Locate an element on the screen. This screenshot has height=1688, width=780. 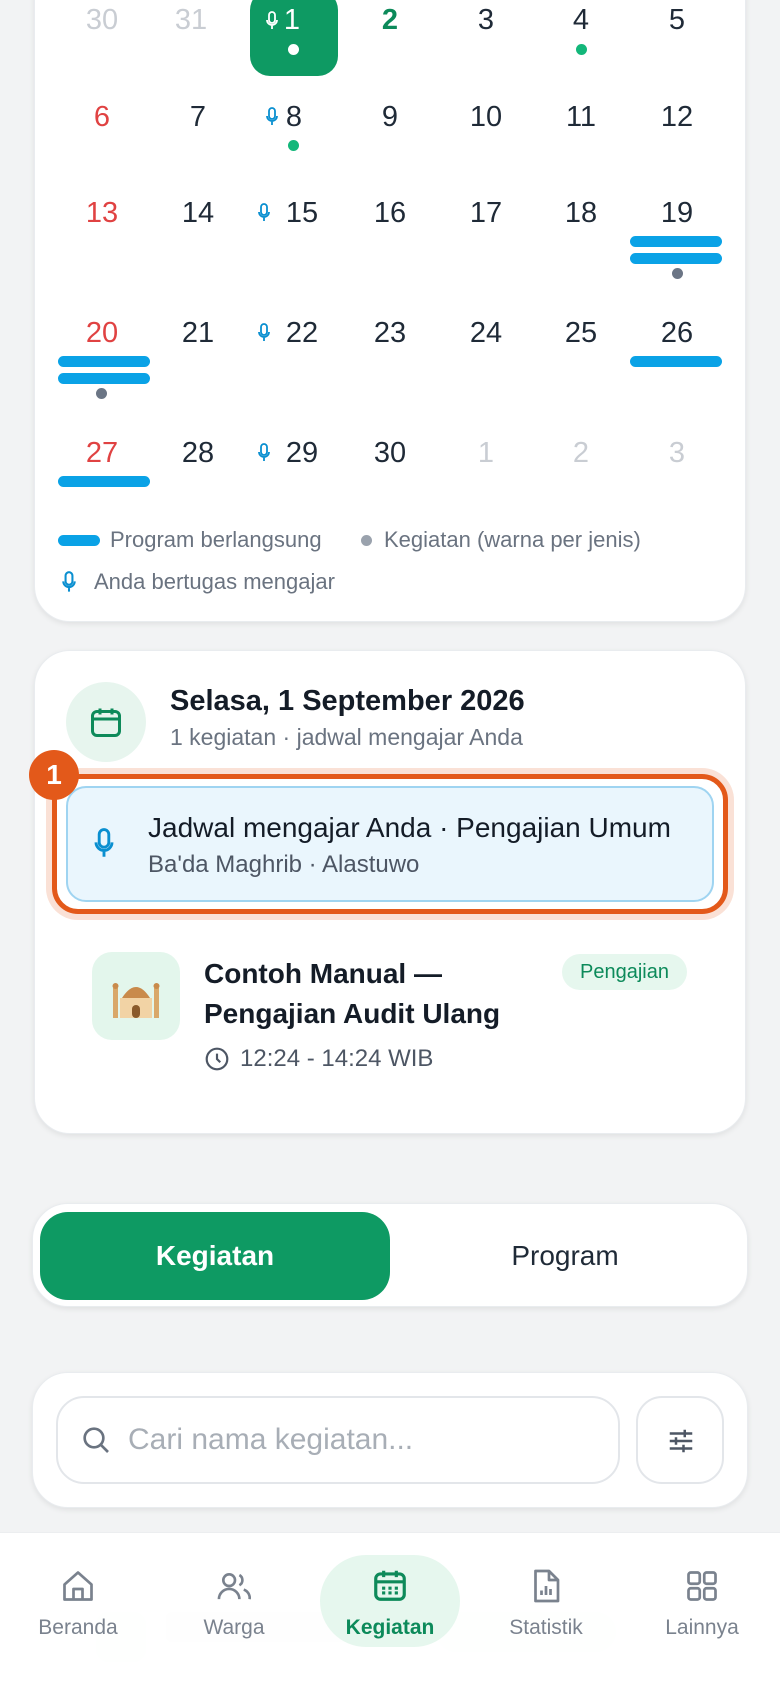
teaching-subtitle: Ba'da Maghrib · Alastuwo is located at coordinates (284, 864).